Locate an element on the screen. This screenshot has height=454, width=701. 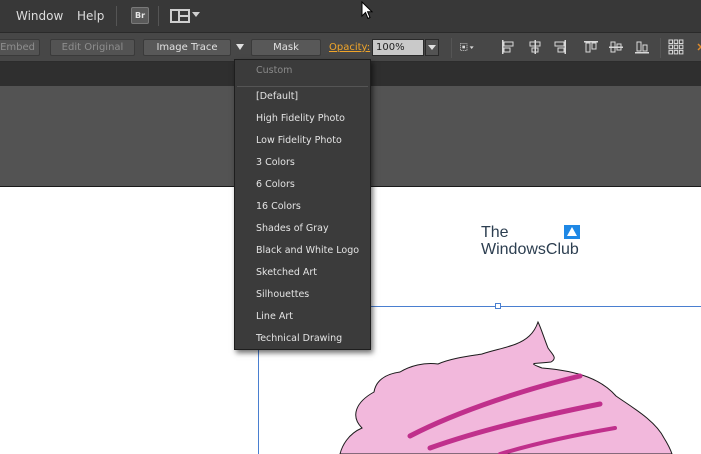
watermark: The WindowsClub is located at coordinates (530, 241).